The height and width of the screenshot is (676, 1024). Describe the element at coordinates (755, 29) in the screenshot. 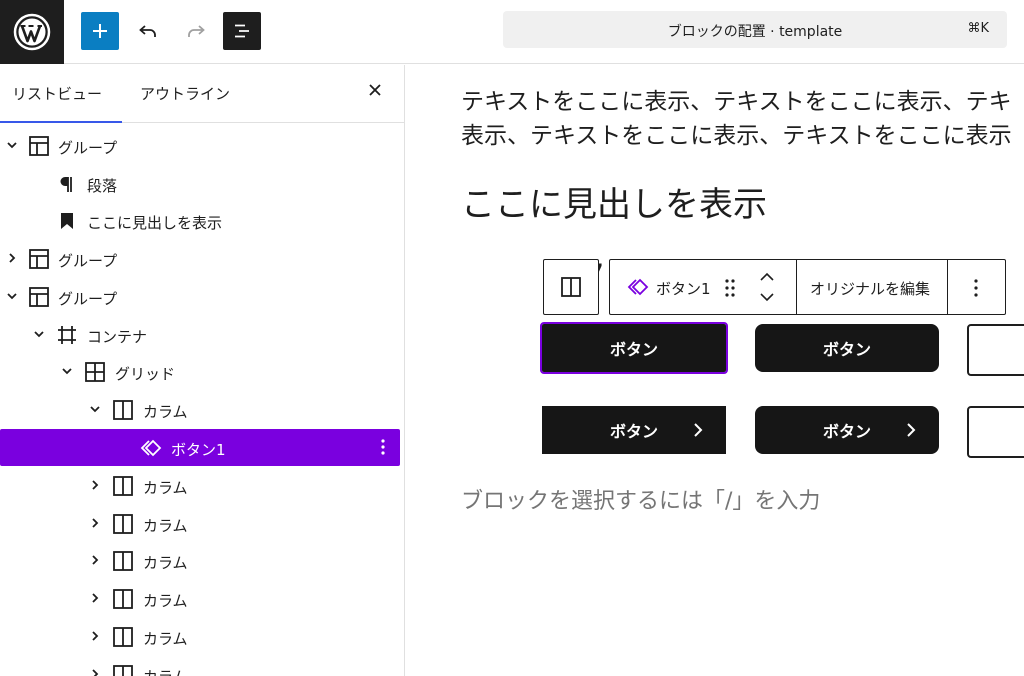

I see `command-palette-bar: ブロックの配置 · template ⌘K` at that location.